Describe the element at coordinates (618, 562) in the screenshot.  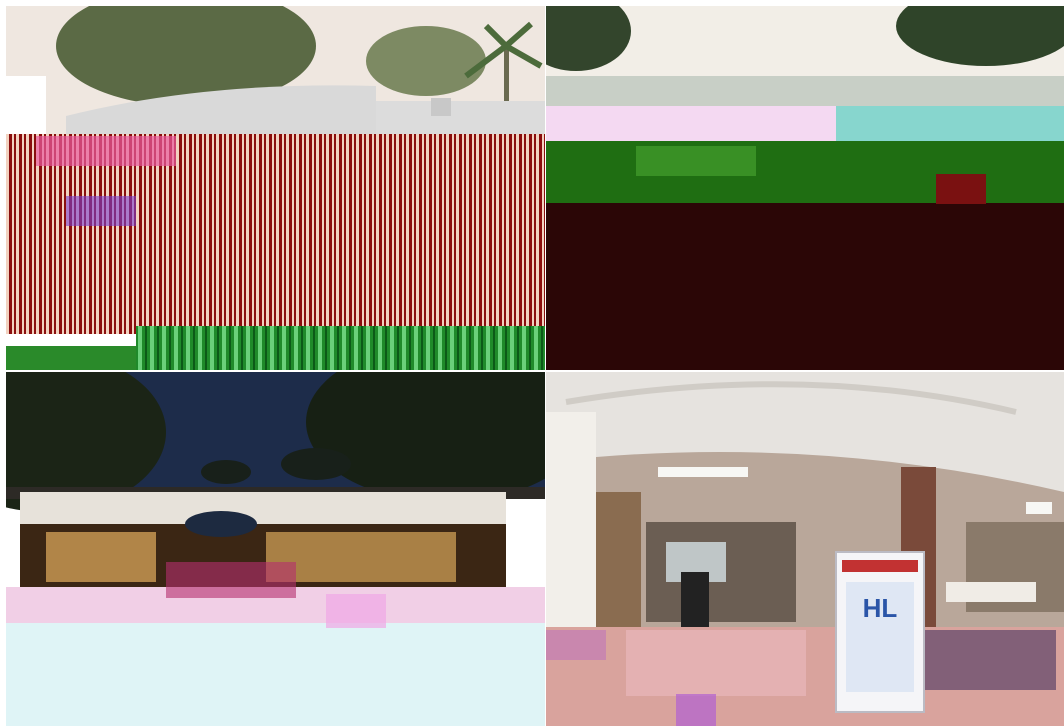
I see `doorway` at that location.